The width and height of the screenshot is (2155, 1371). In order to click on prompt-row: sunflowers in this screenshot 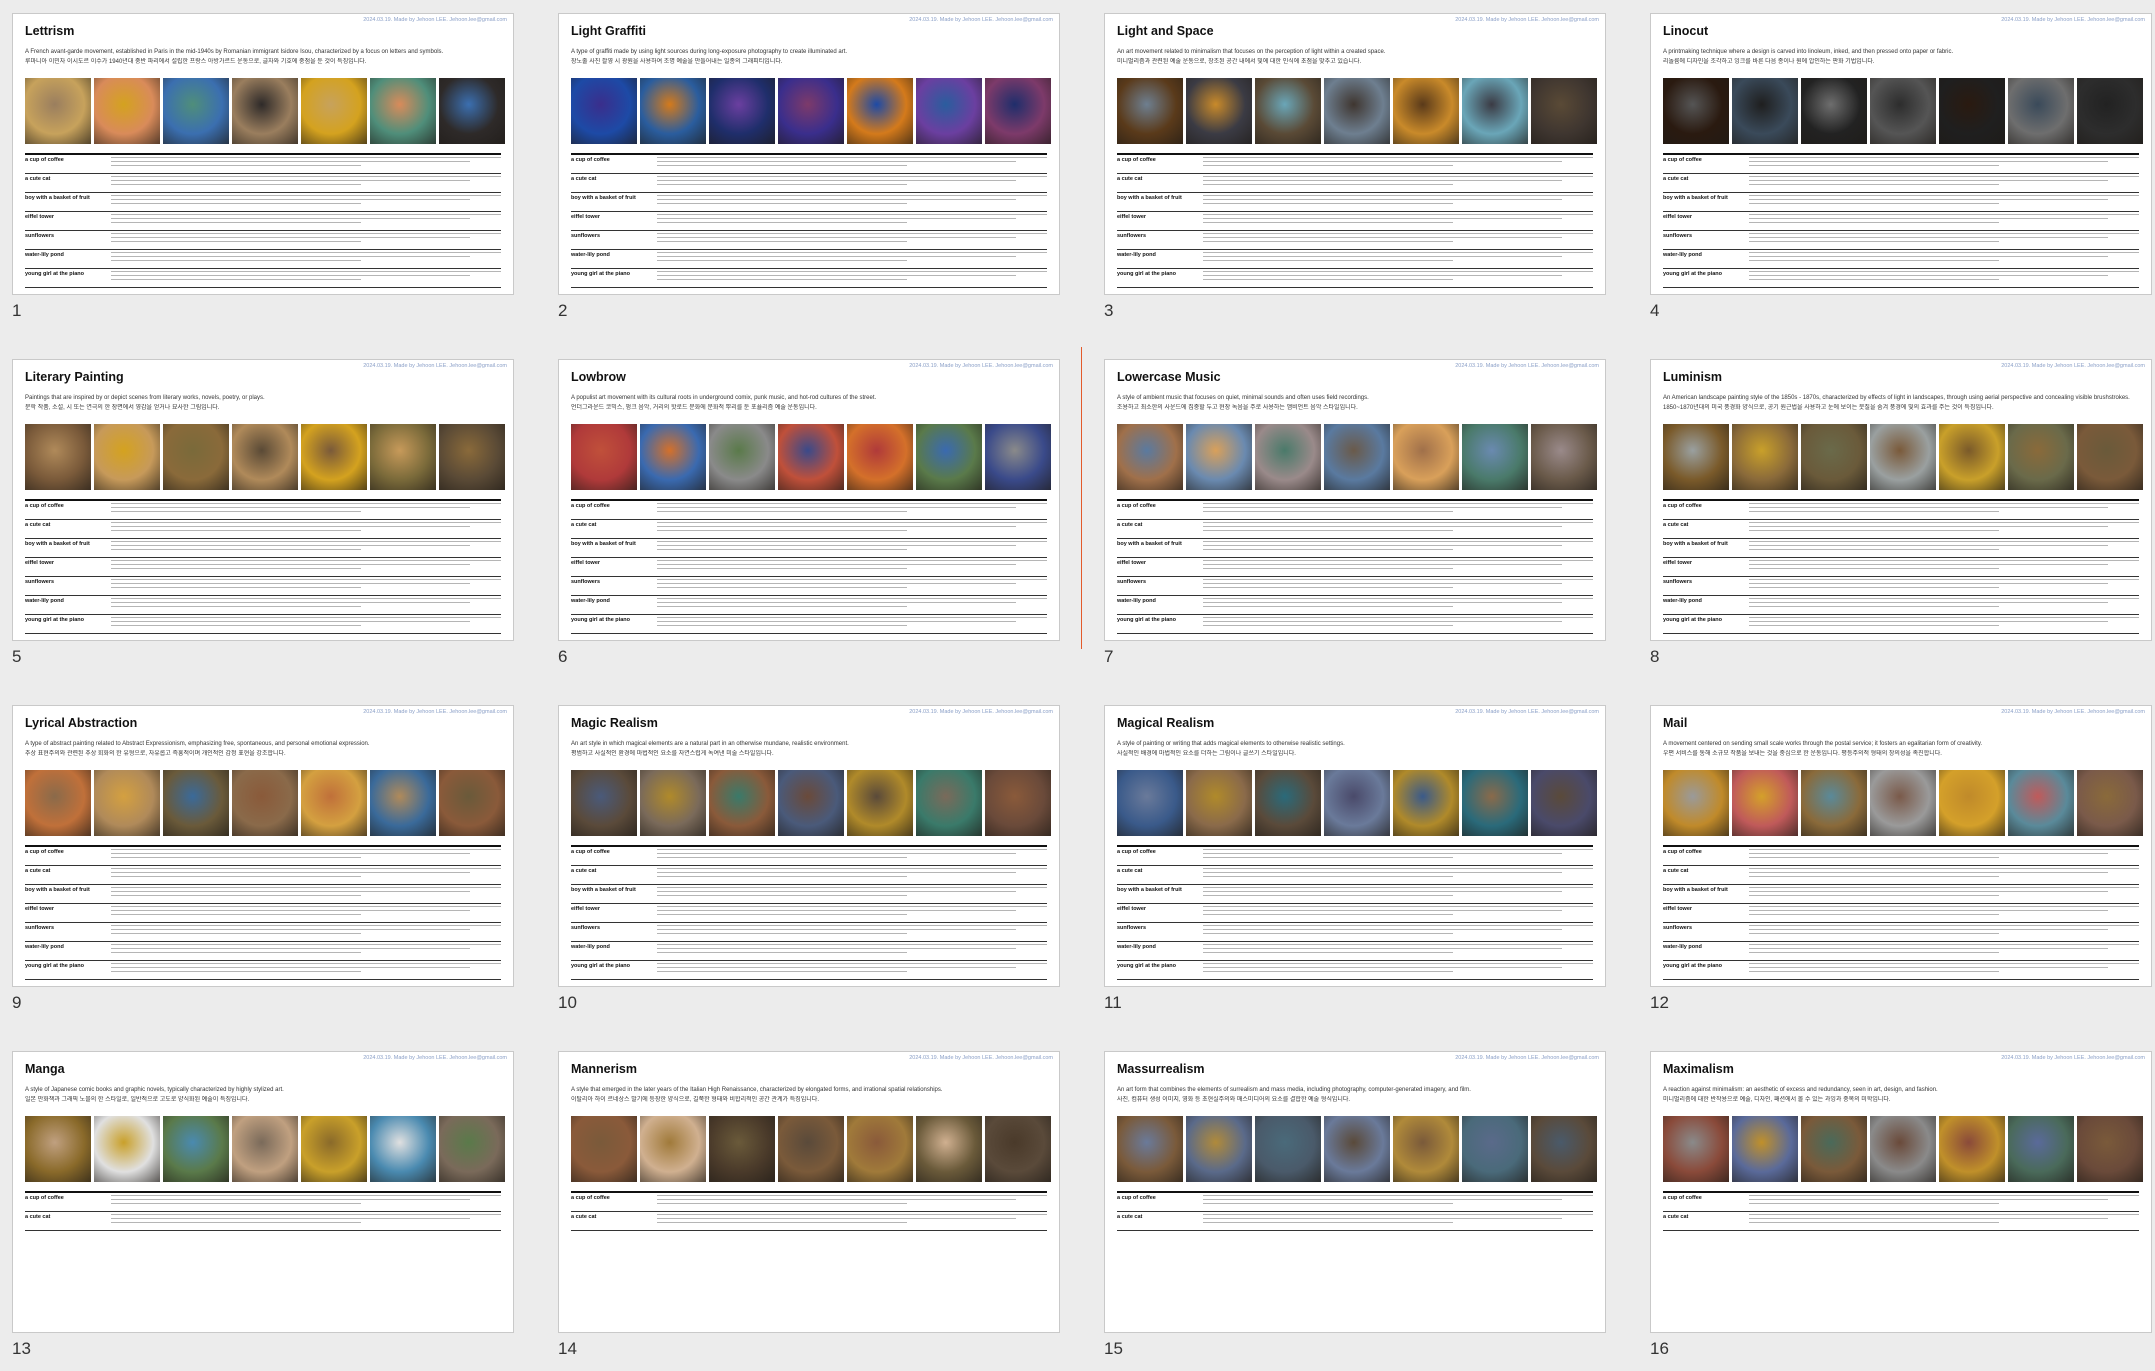, I will do `click(263, 586)`.